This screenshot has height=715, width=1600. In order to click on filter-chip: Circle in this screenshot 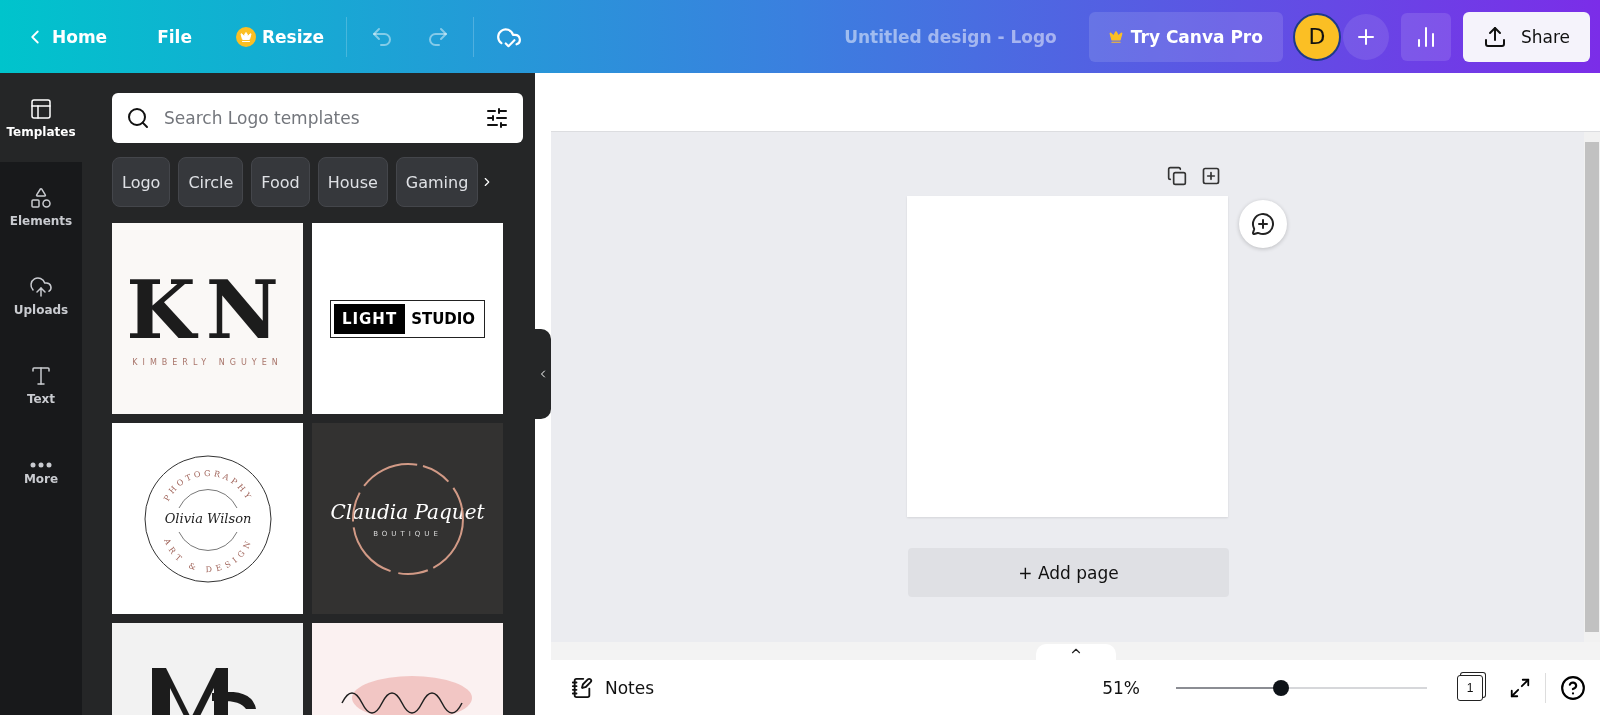, I will do `click(211, 182)`.